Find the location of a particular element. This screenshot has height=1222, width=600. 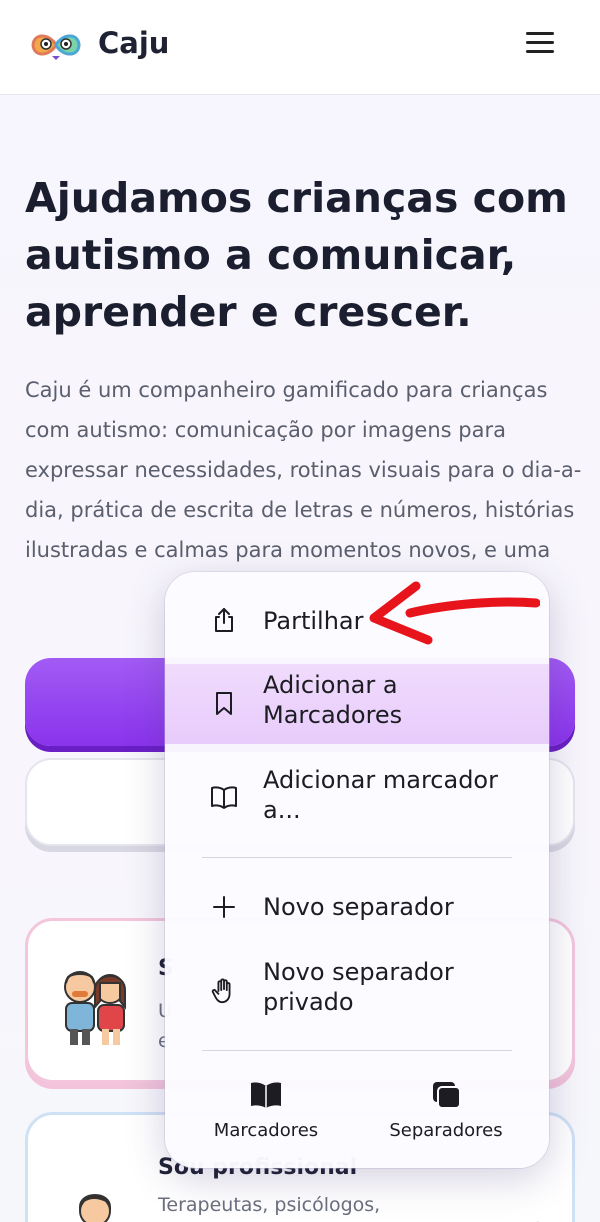

brand-name: Caju is located at coordinates (133, 43).